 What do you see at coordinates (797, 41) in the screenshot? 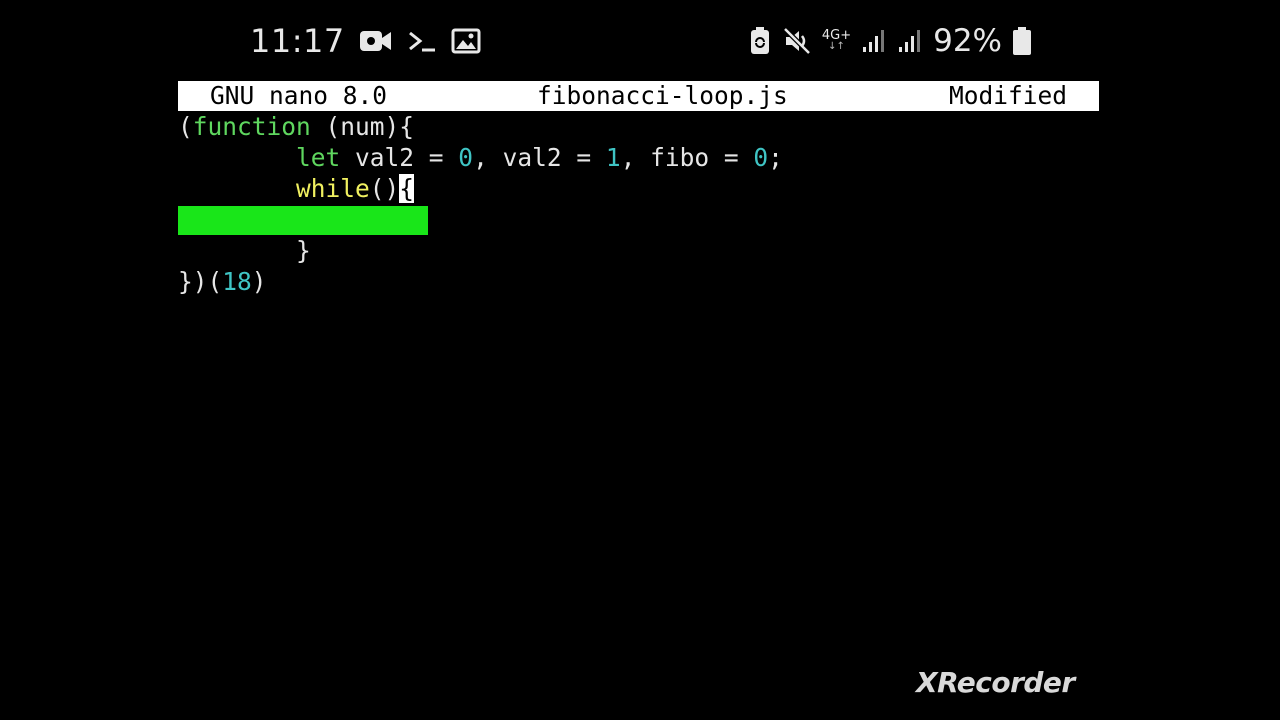
I see `mute-icon` at bounding box center [797, 41].